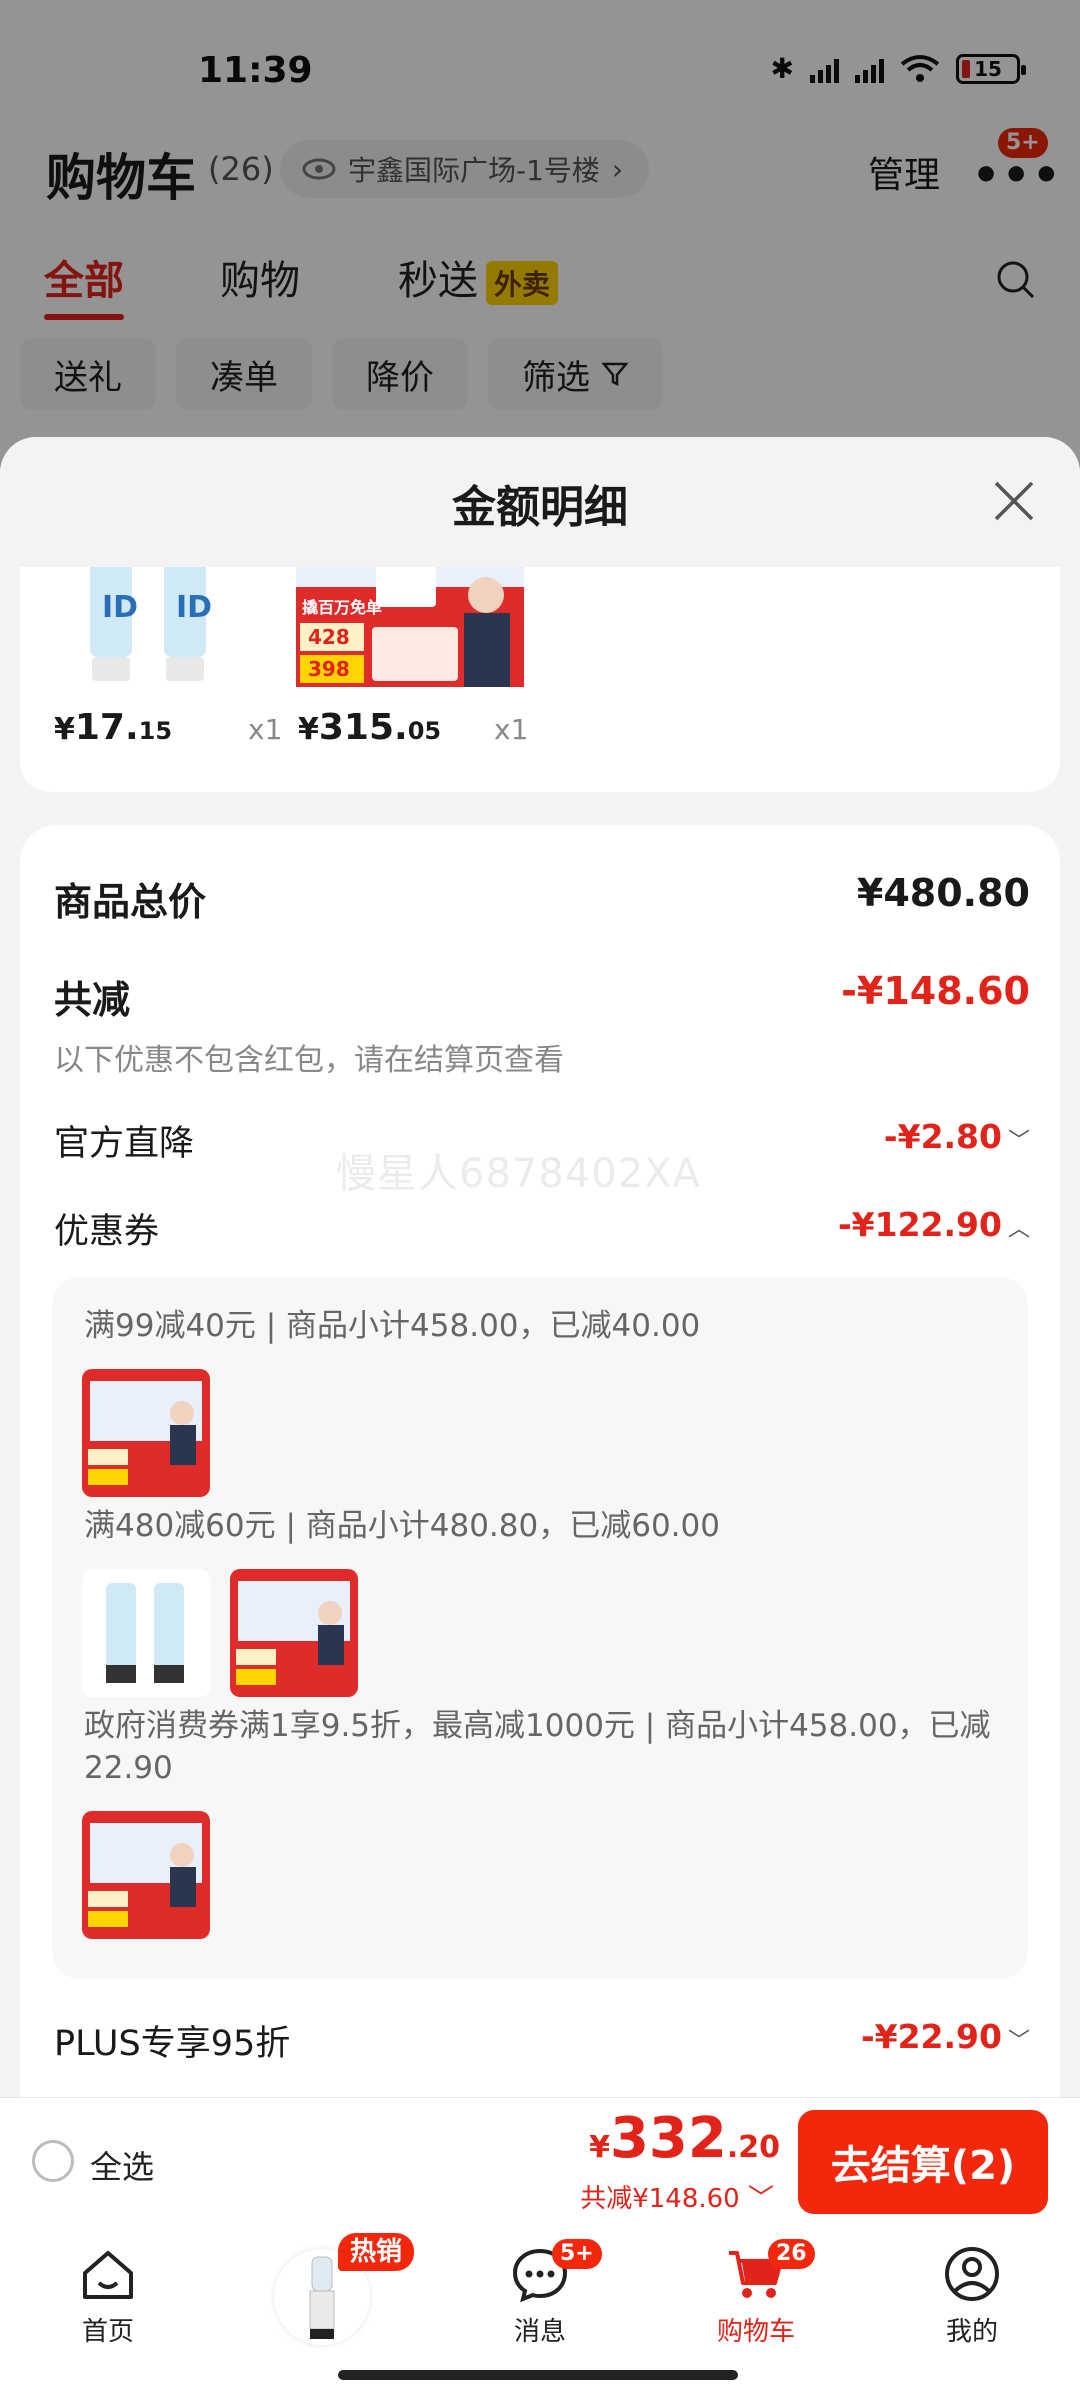  I want to click on plus-discount-value: -¥22.90 ﹀, so click(945, 2036).